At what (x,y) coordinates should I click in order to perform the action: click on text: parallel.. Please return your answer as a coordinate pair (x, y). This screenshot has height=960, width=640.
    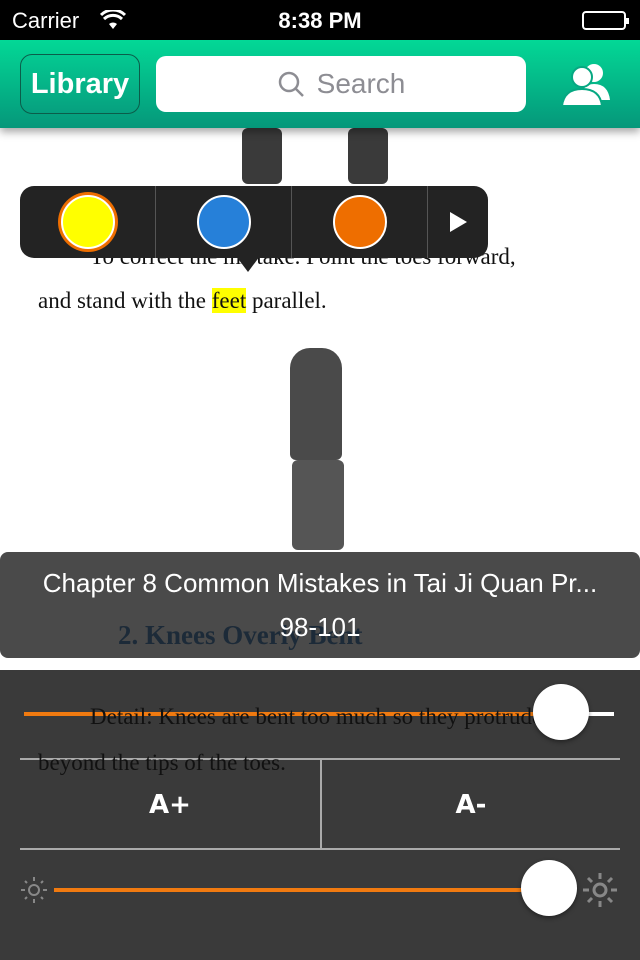
    Looking at the image, I should click on (286, 300).